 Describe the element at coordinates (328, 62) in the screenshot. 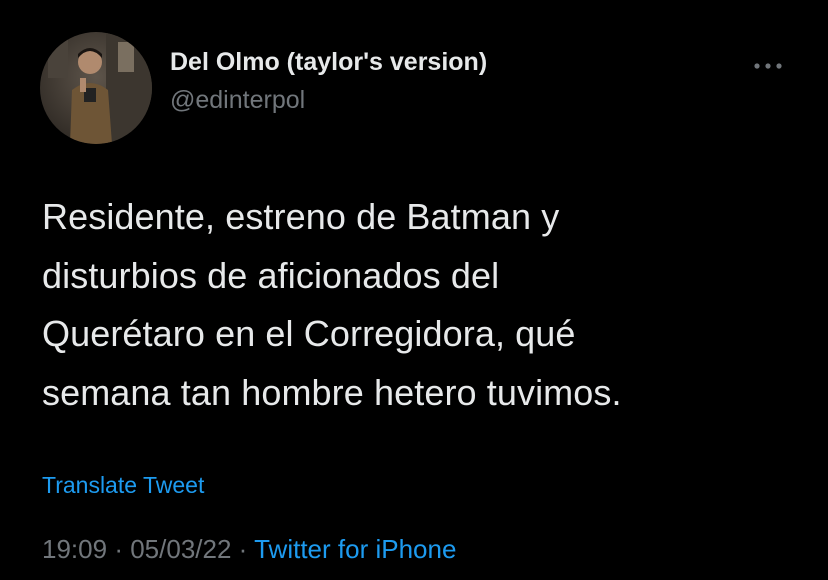

I see `author-display-name: Del Olmo (taylor's version)` at that location.